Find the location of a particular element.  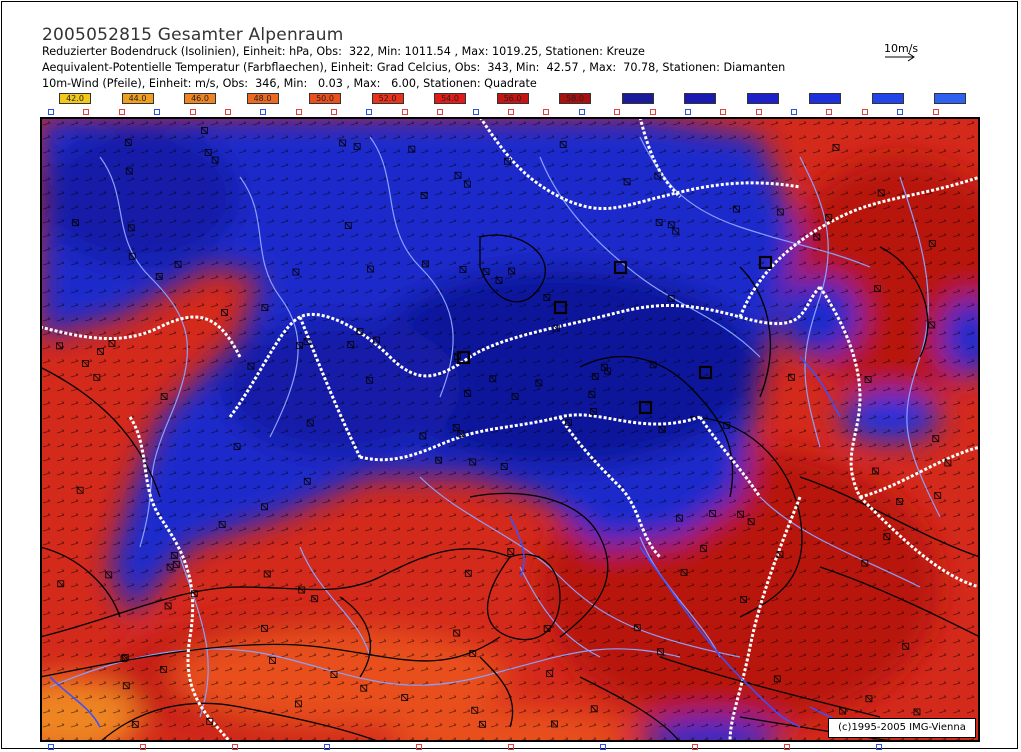

legend-swatch: 50.0 is located at coordinates (325, 98).